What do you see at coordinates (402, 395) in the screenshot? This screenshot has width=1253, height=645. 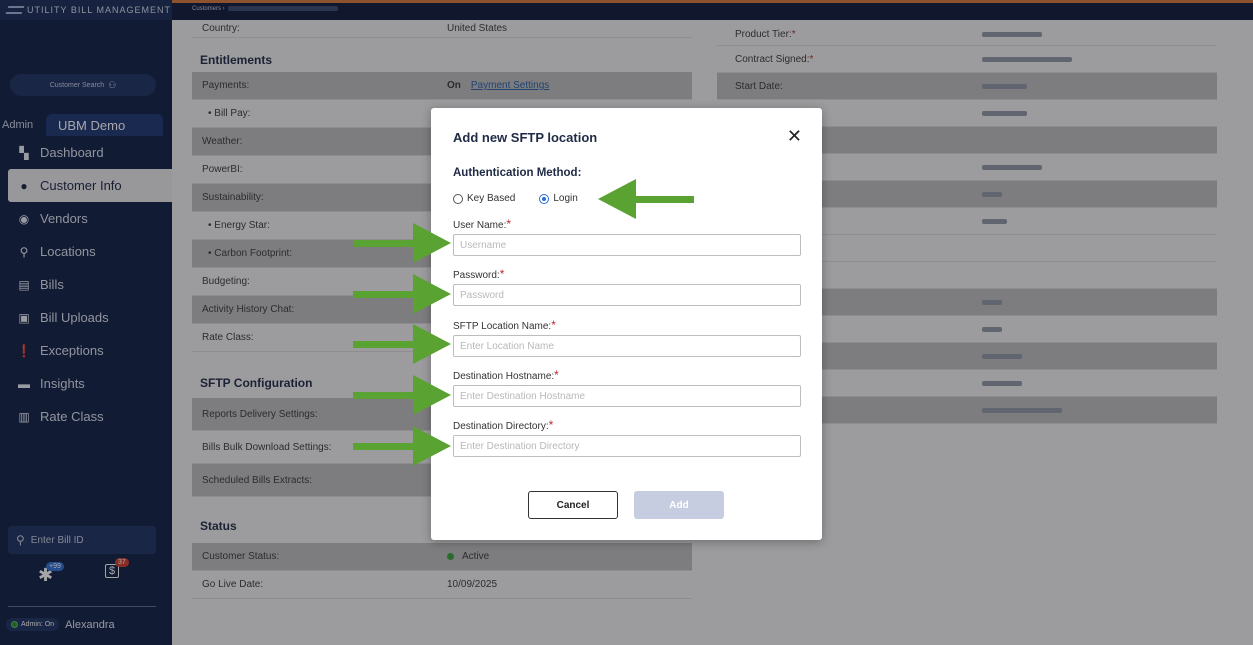 I see `arrow-to-hostname` at bounding box center [402, 395].